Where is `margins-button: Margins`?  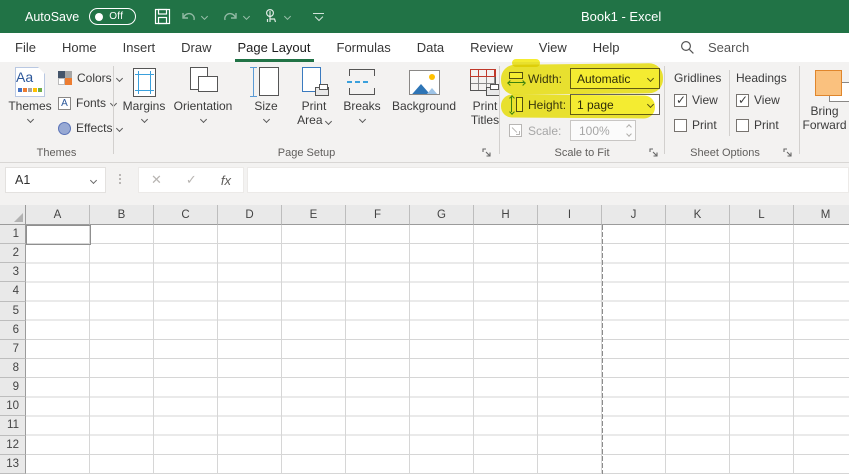 margins-button: Margins is located at coordinates (144, 94).